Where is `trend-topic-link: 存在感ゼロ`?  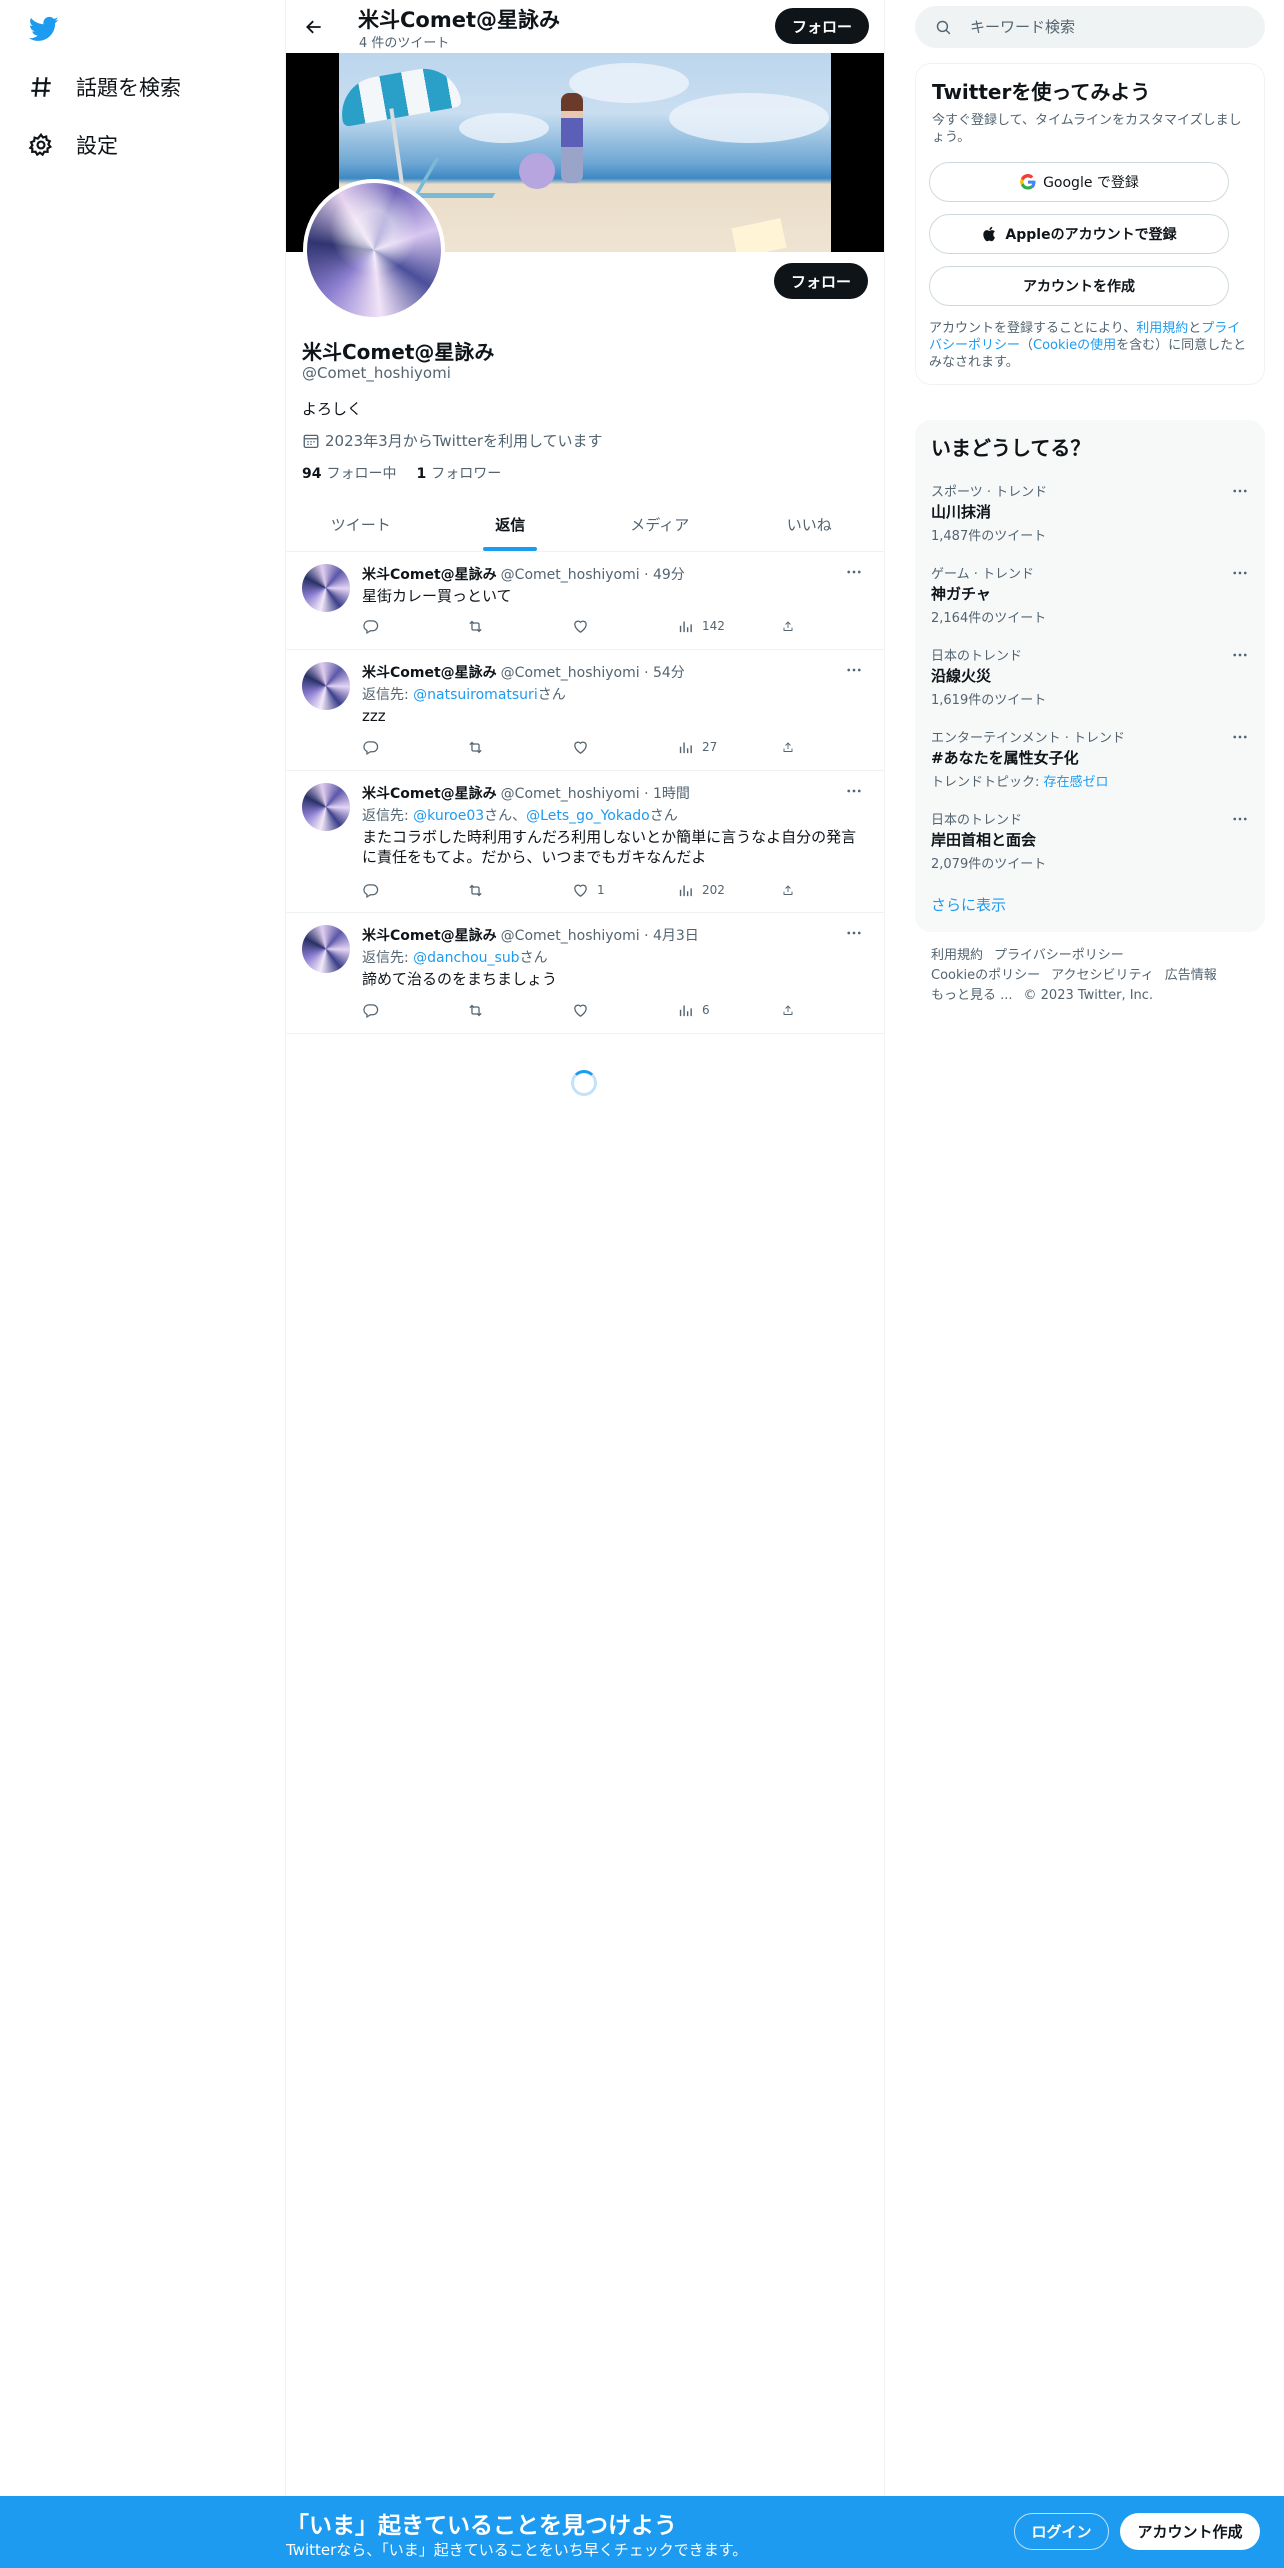
trend-topic-link: 存在感ゼロ is located at coordinates (1076, 782).